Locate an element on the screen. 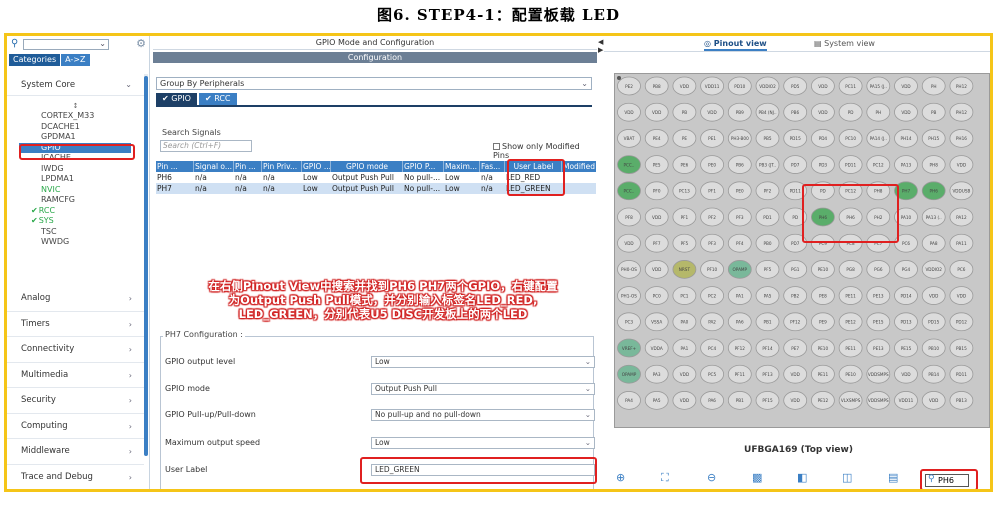 This screenshot has width=997, height=529. pin-label: PD11 is located at coordinates (850, 164).